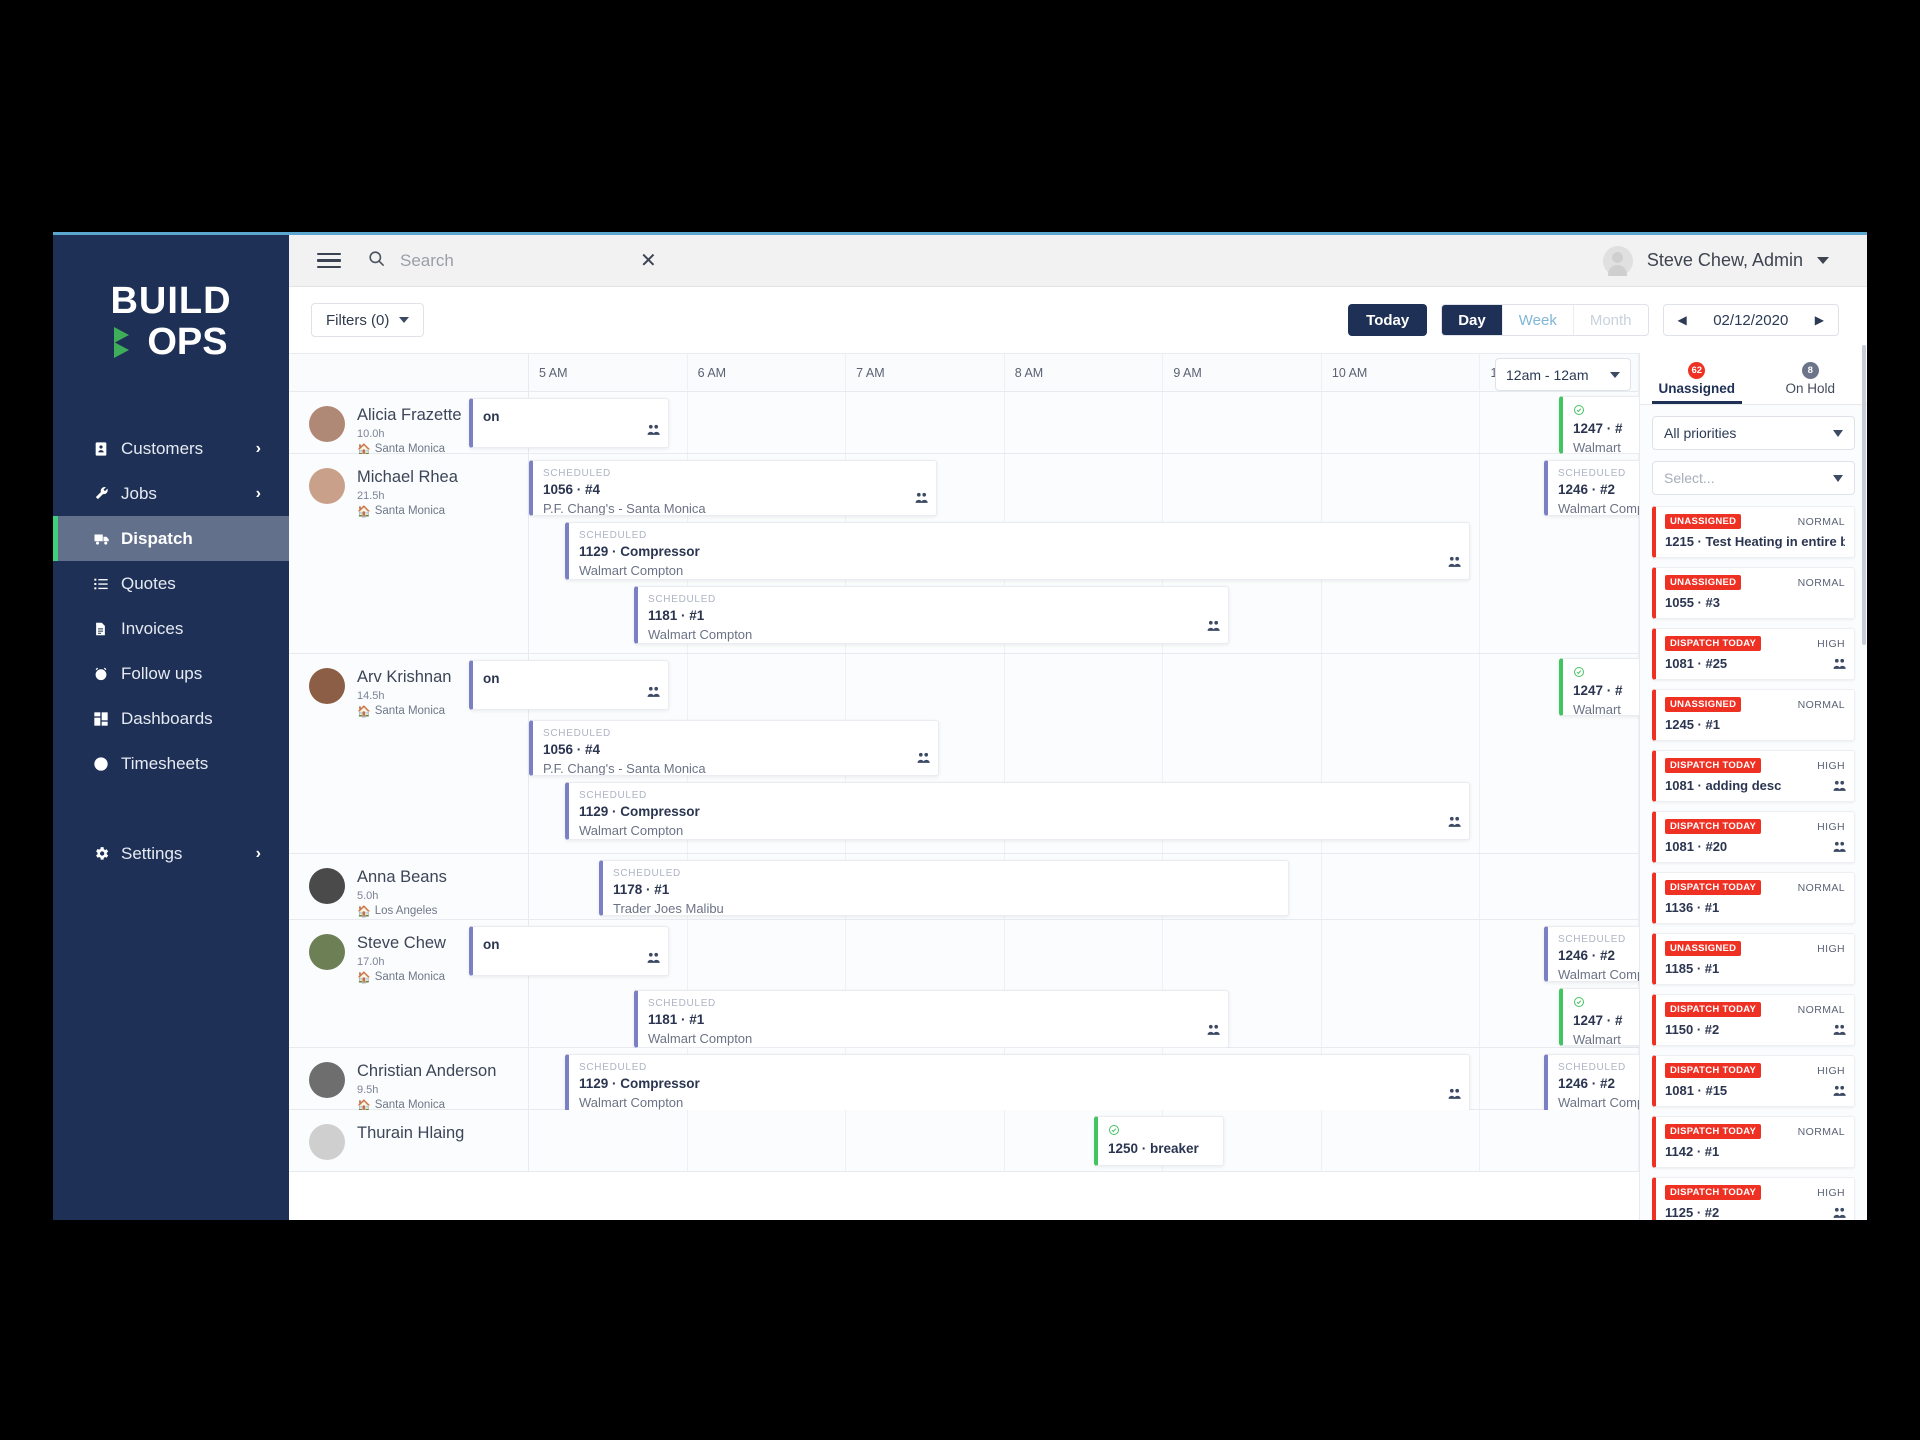 This screenshot has width=1920, height=1440. What do you see at coordinates (107, 674) in the screenshot?
I see `alarm-clock-icon` at bounding box center [107, 674].